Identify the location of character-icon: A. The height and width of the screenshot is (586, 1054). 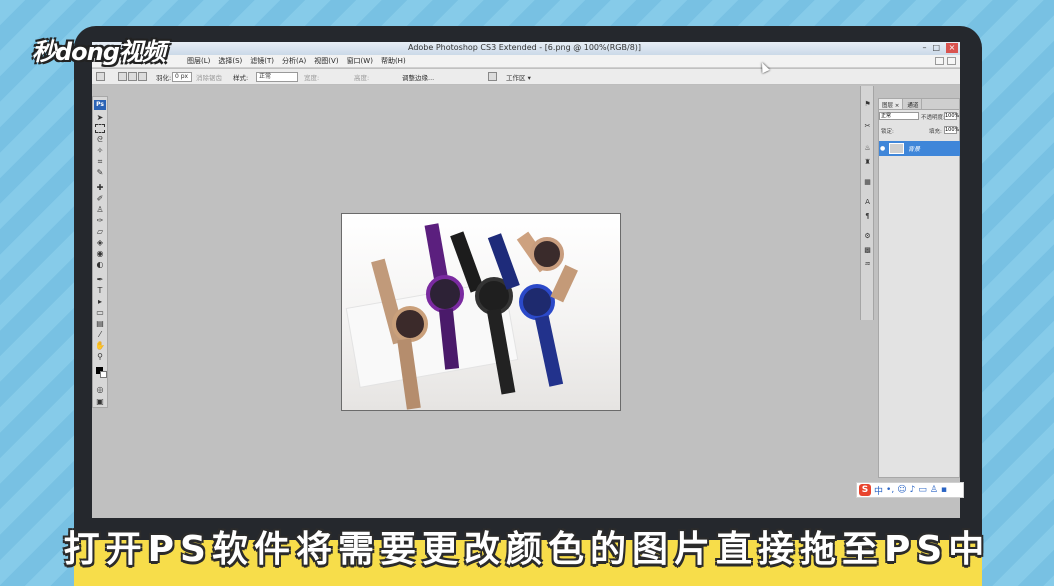
(867, 202).